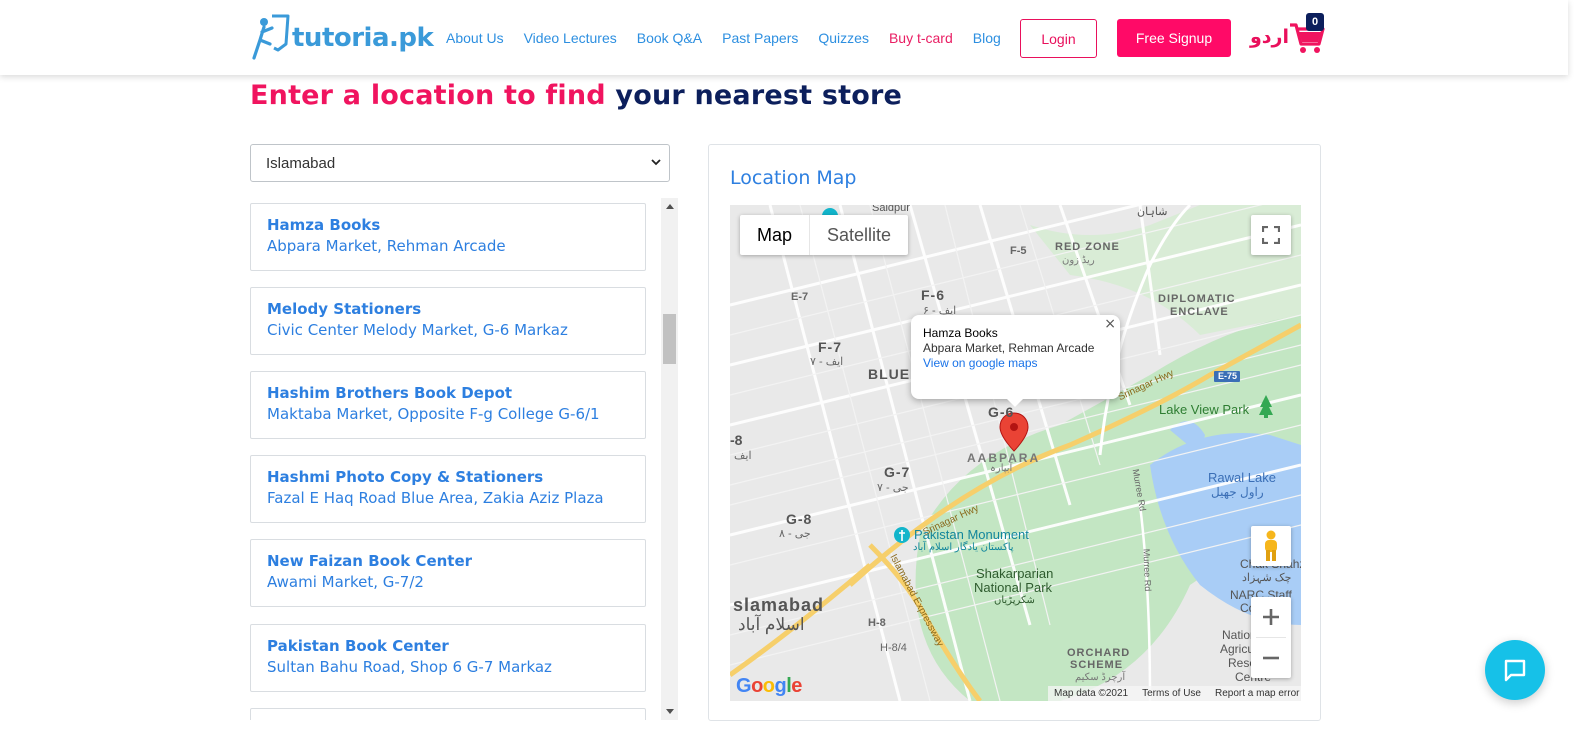 Image resolution: width=1581 pixels, height=751 pixels. What do you see at coordinates (475, 38) in the screenshot?
I see `nav-about-us: About Us` at bounding box center [475, 38].